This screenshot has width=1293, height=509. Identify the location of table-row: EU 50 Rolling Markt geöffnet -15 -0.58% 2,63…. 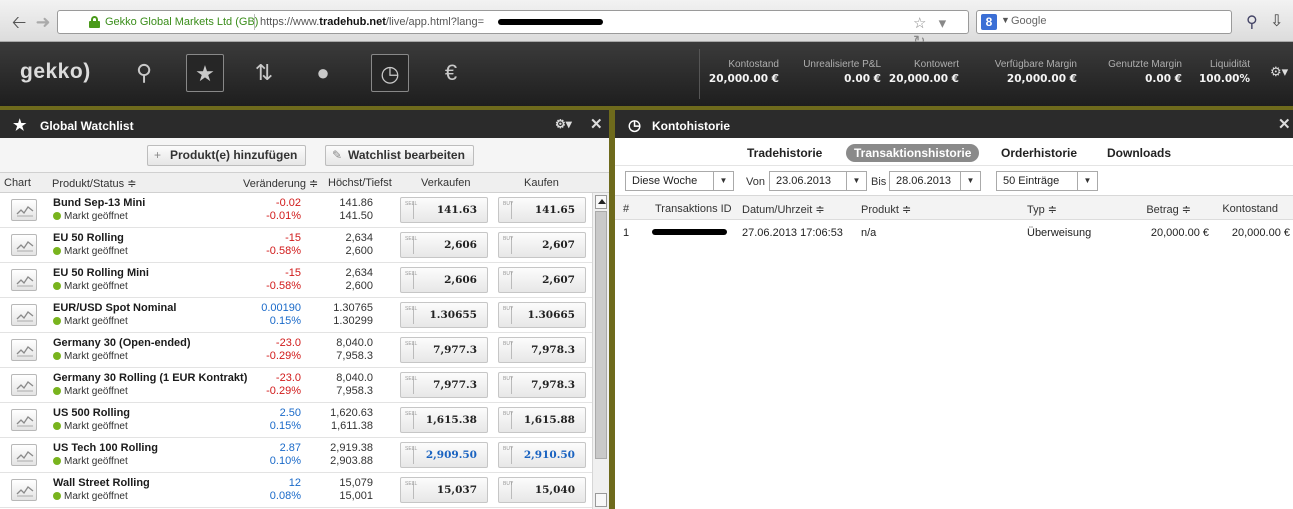
(296, 245).